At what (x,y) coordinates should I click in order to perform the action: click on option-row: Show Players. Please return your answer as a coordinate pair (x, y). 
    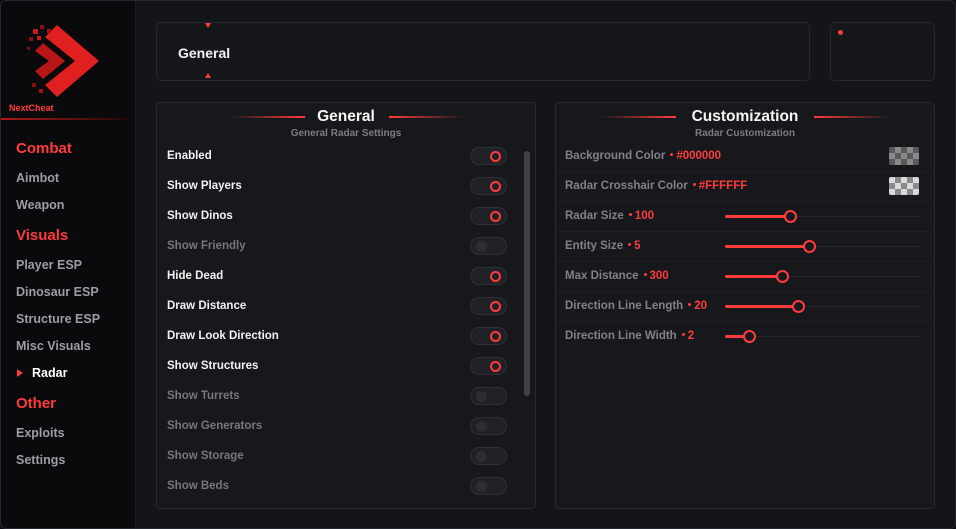
    Looking at the image, I should click on (346, 187).